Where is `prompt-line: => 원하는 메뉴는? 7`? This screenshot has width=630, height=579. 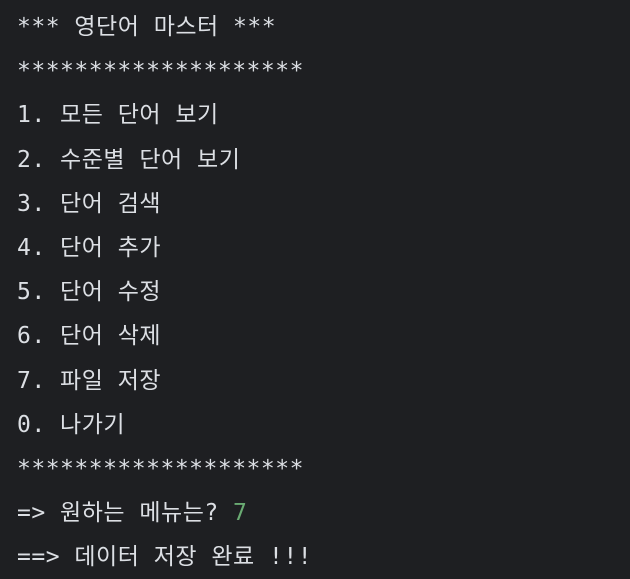 prompt-line: => 원하는 메뉴는? 7 is located at coordinates (323, 513).